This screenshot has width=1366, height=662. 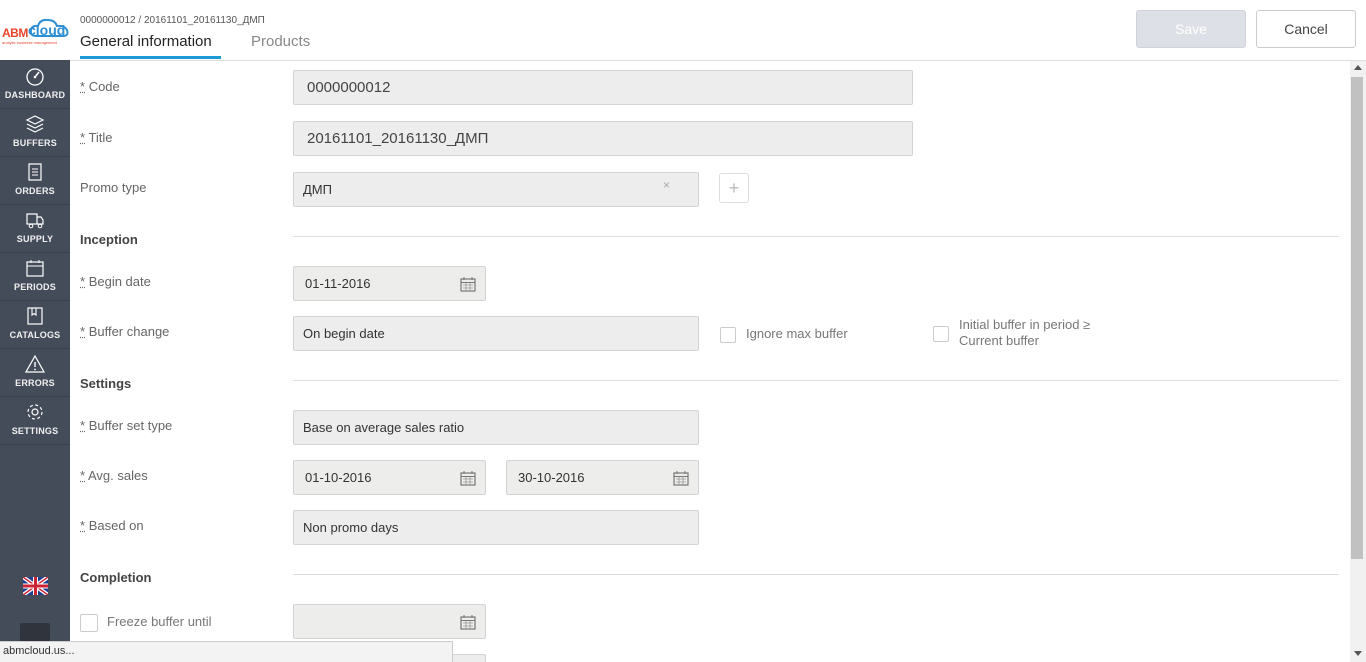 What do you see at coordinates (496, 333) in the screenshot?
I see `buffer-change-select: On begin date` at bounding box center [496, 333].